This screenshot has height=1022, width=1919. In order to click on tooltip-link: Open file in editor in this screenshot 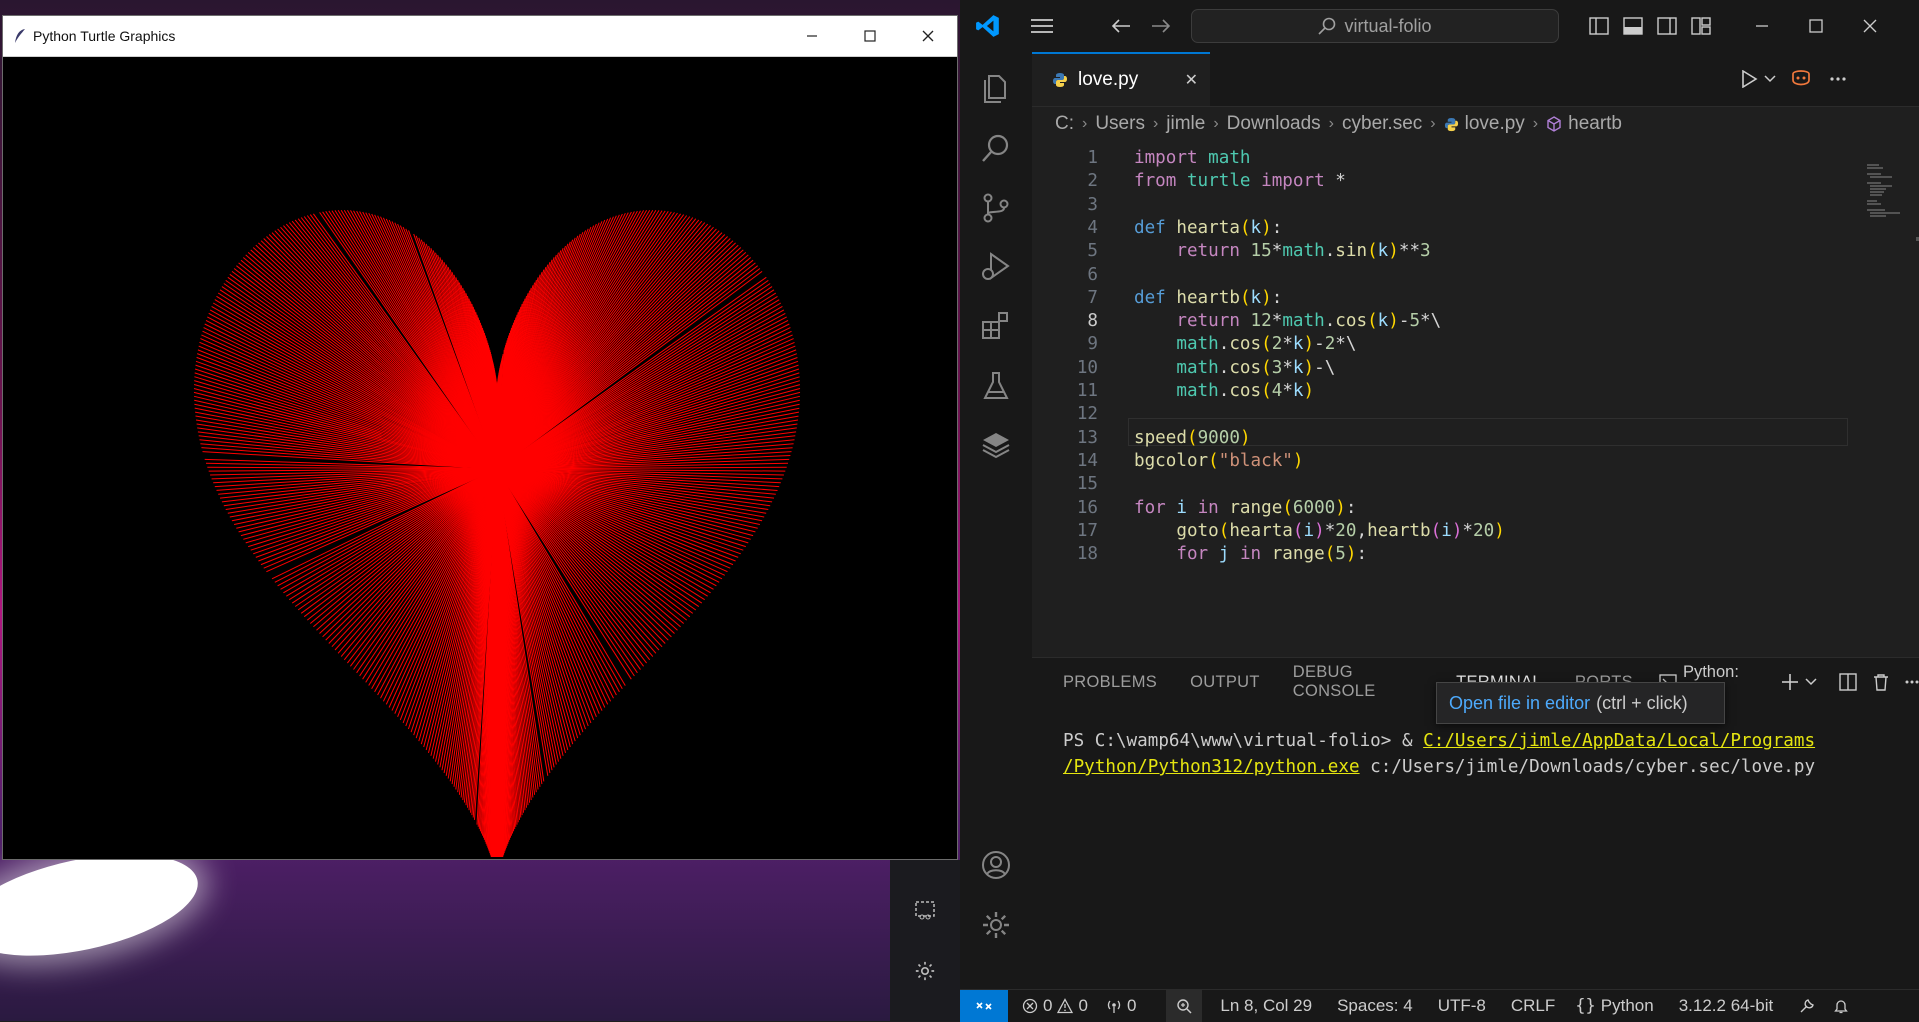, I will do `click(1519, 703)`.